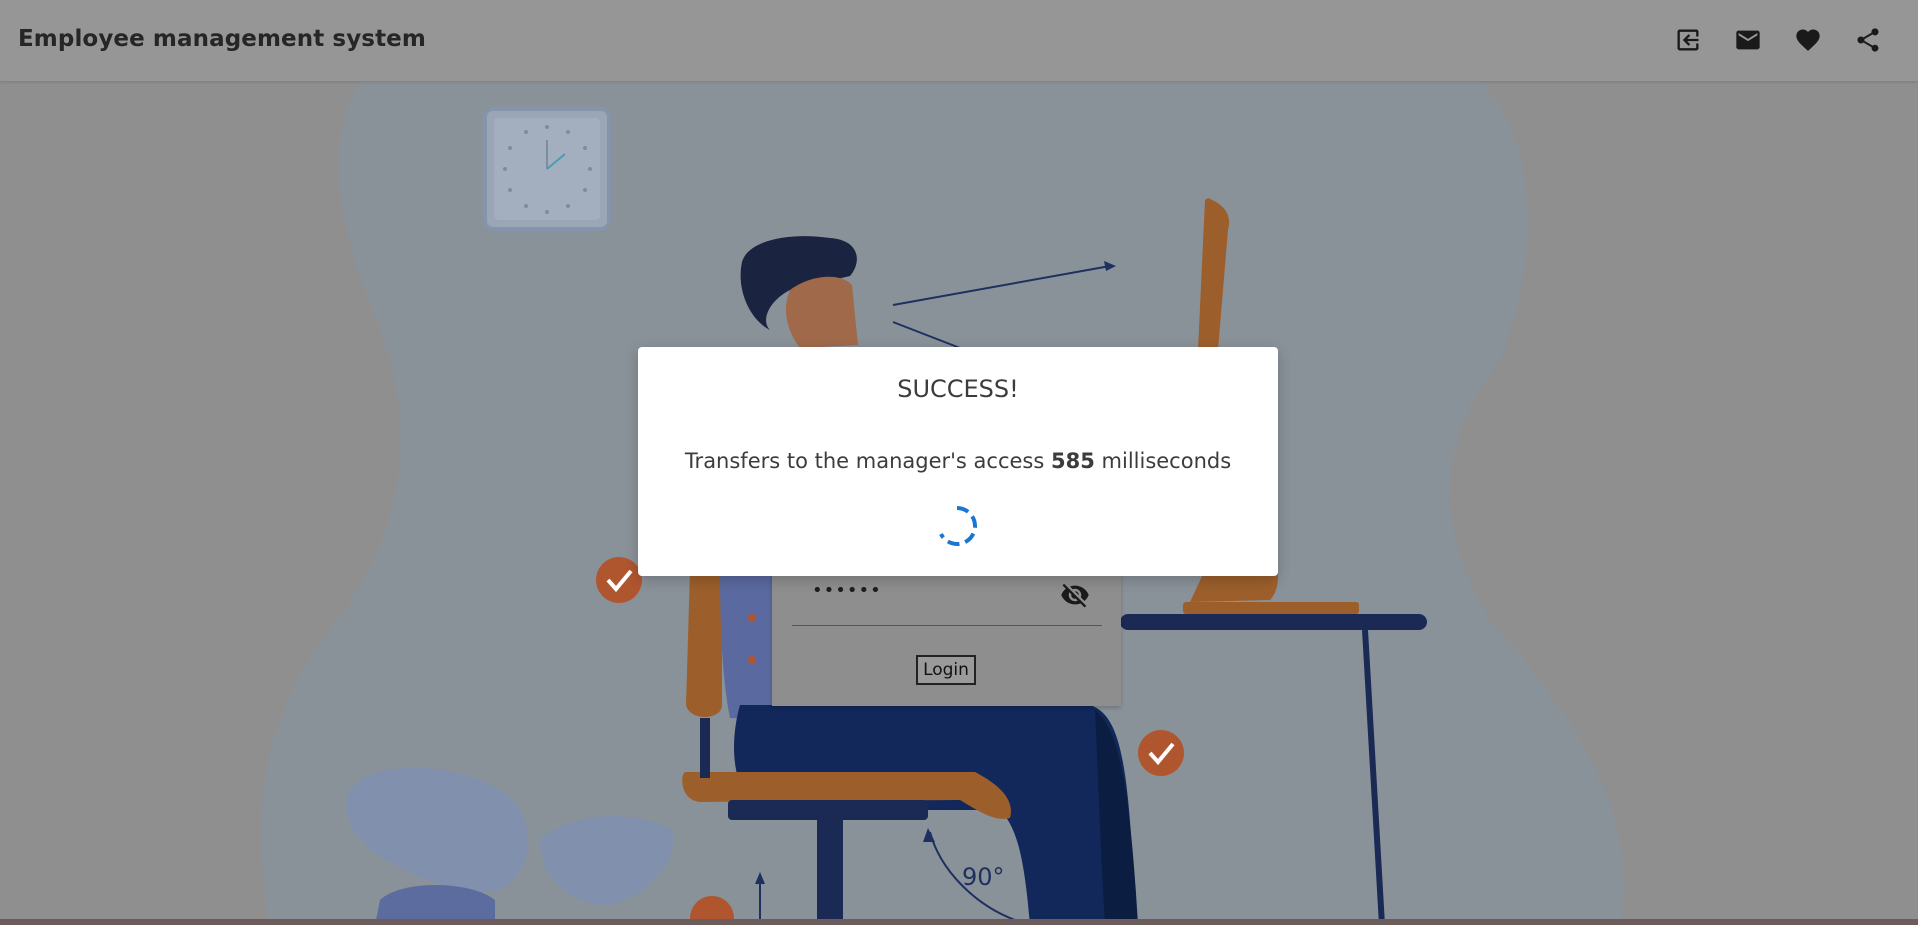  What do you see at coordinates (958, 526) in the screenshot?
I see `loading-spinner-icon` at bounding box center [958, 526].